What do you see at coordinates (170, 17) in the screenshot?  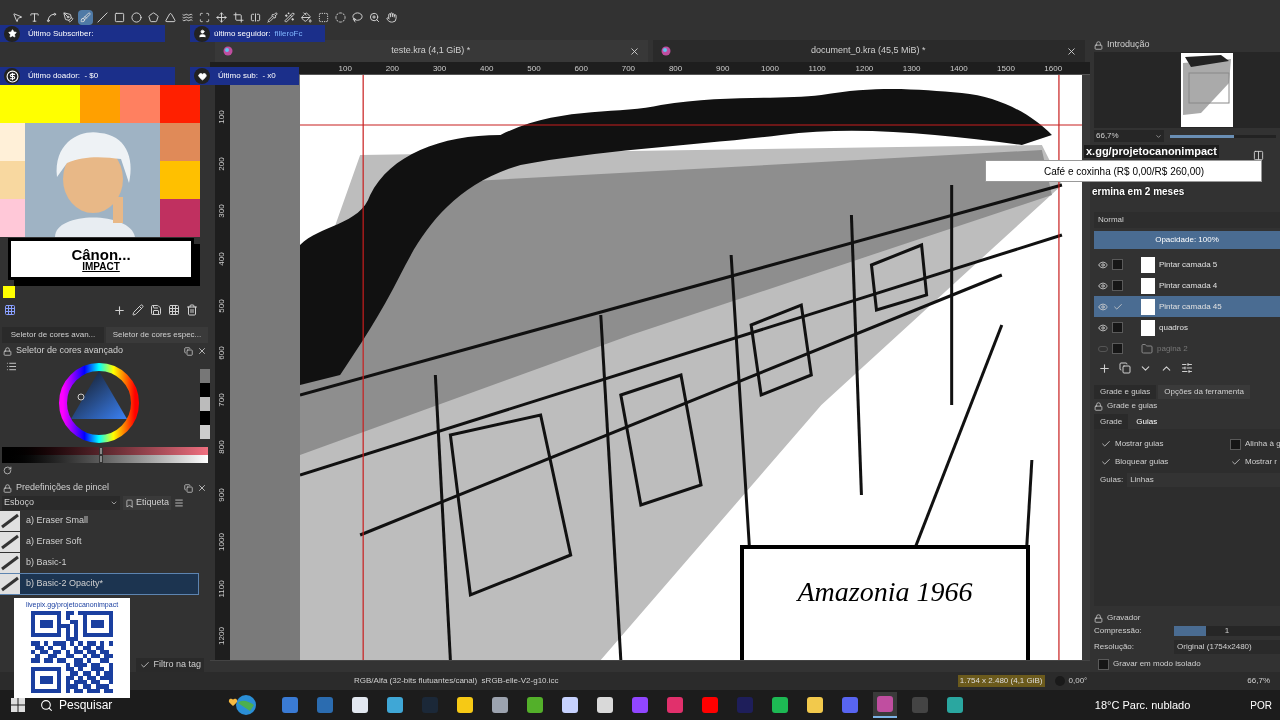 I see `triangle-icon` at bounding box center [170, 17].